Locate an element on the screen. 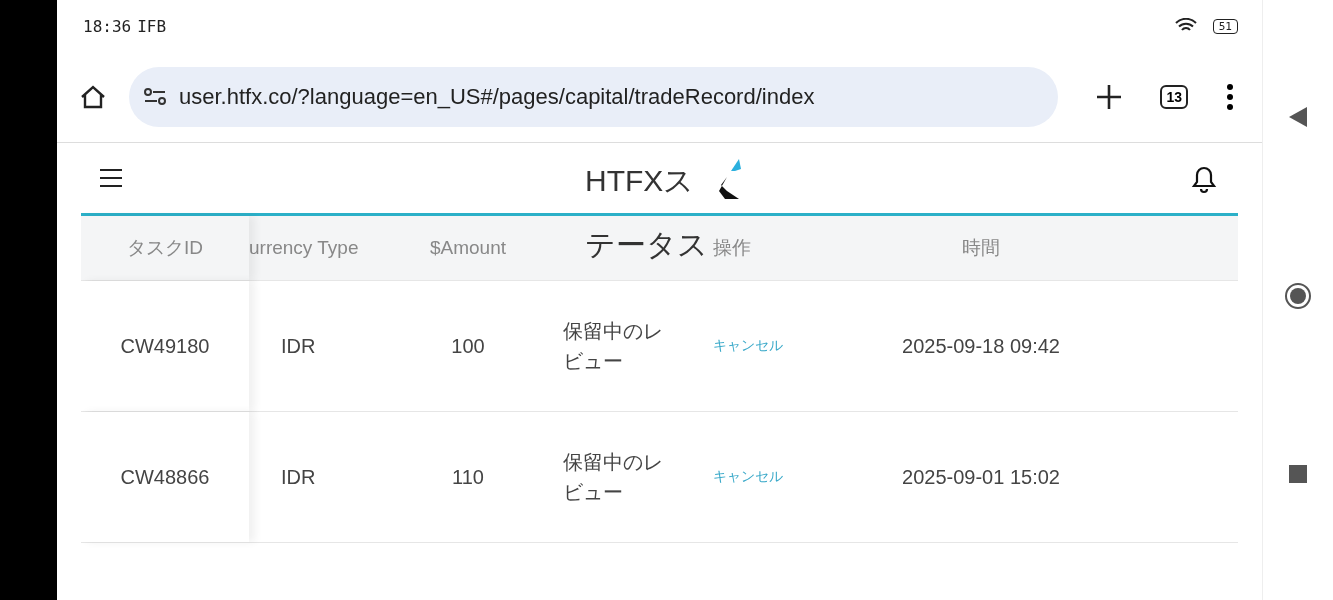  page-title: HTFXステータス is located at coordinates (647, 213).